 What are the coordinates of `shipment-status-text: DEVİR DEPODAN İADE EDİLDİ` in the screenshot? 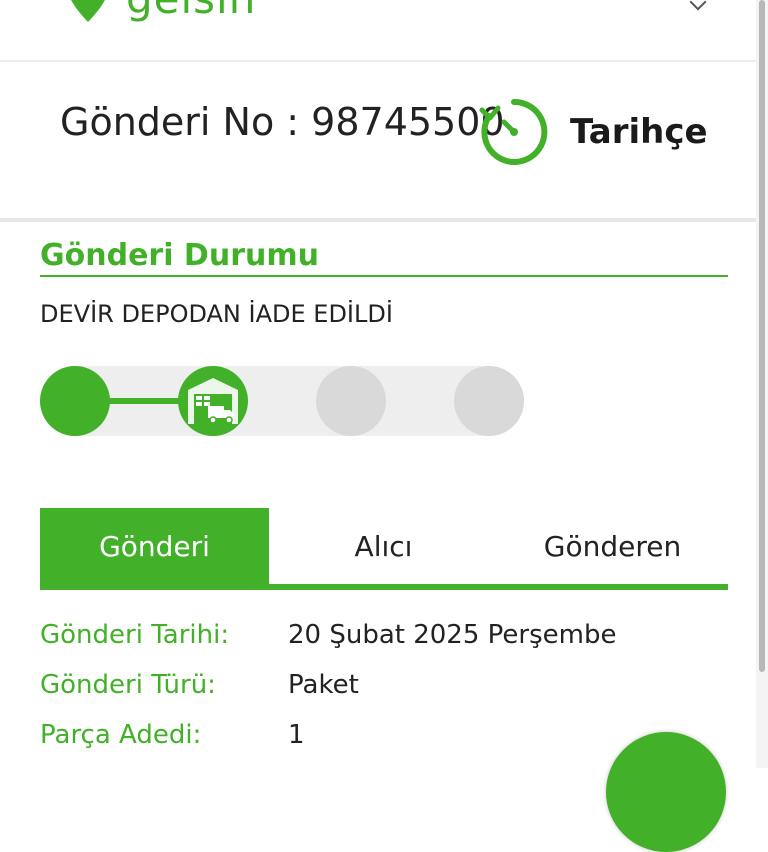 It's located at (216, 314).